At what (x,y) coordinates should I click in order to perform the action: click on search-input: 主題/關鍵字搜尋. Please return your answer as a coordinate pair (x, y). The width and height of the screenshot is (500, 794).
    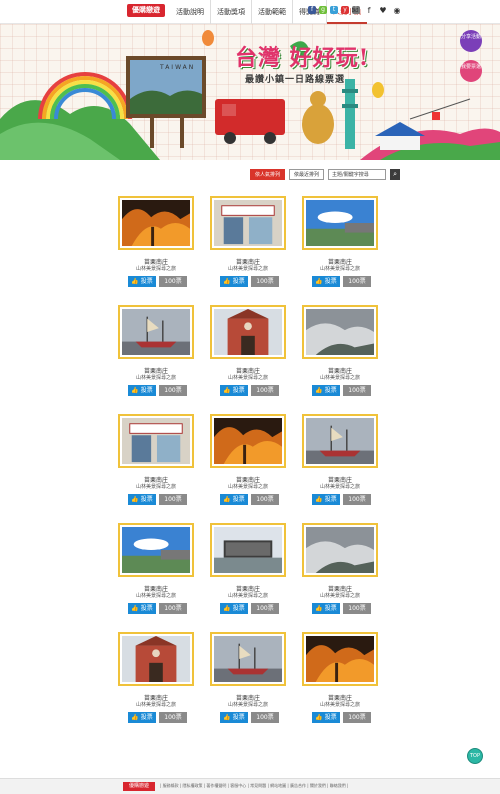
    Looking at the image, I should click on (357, 174).